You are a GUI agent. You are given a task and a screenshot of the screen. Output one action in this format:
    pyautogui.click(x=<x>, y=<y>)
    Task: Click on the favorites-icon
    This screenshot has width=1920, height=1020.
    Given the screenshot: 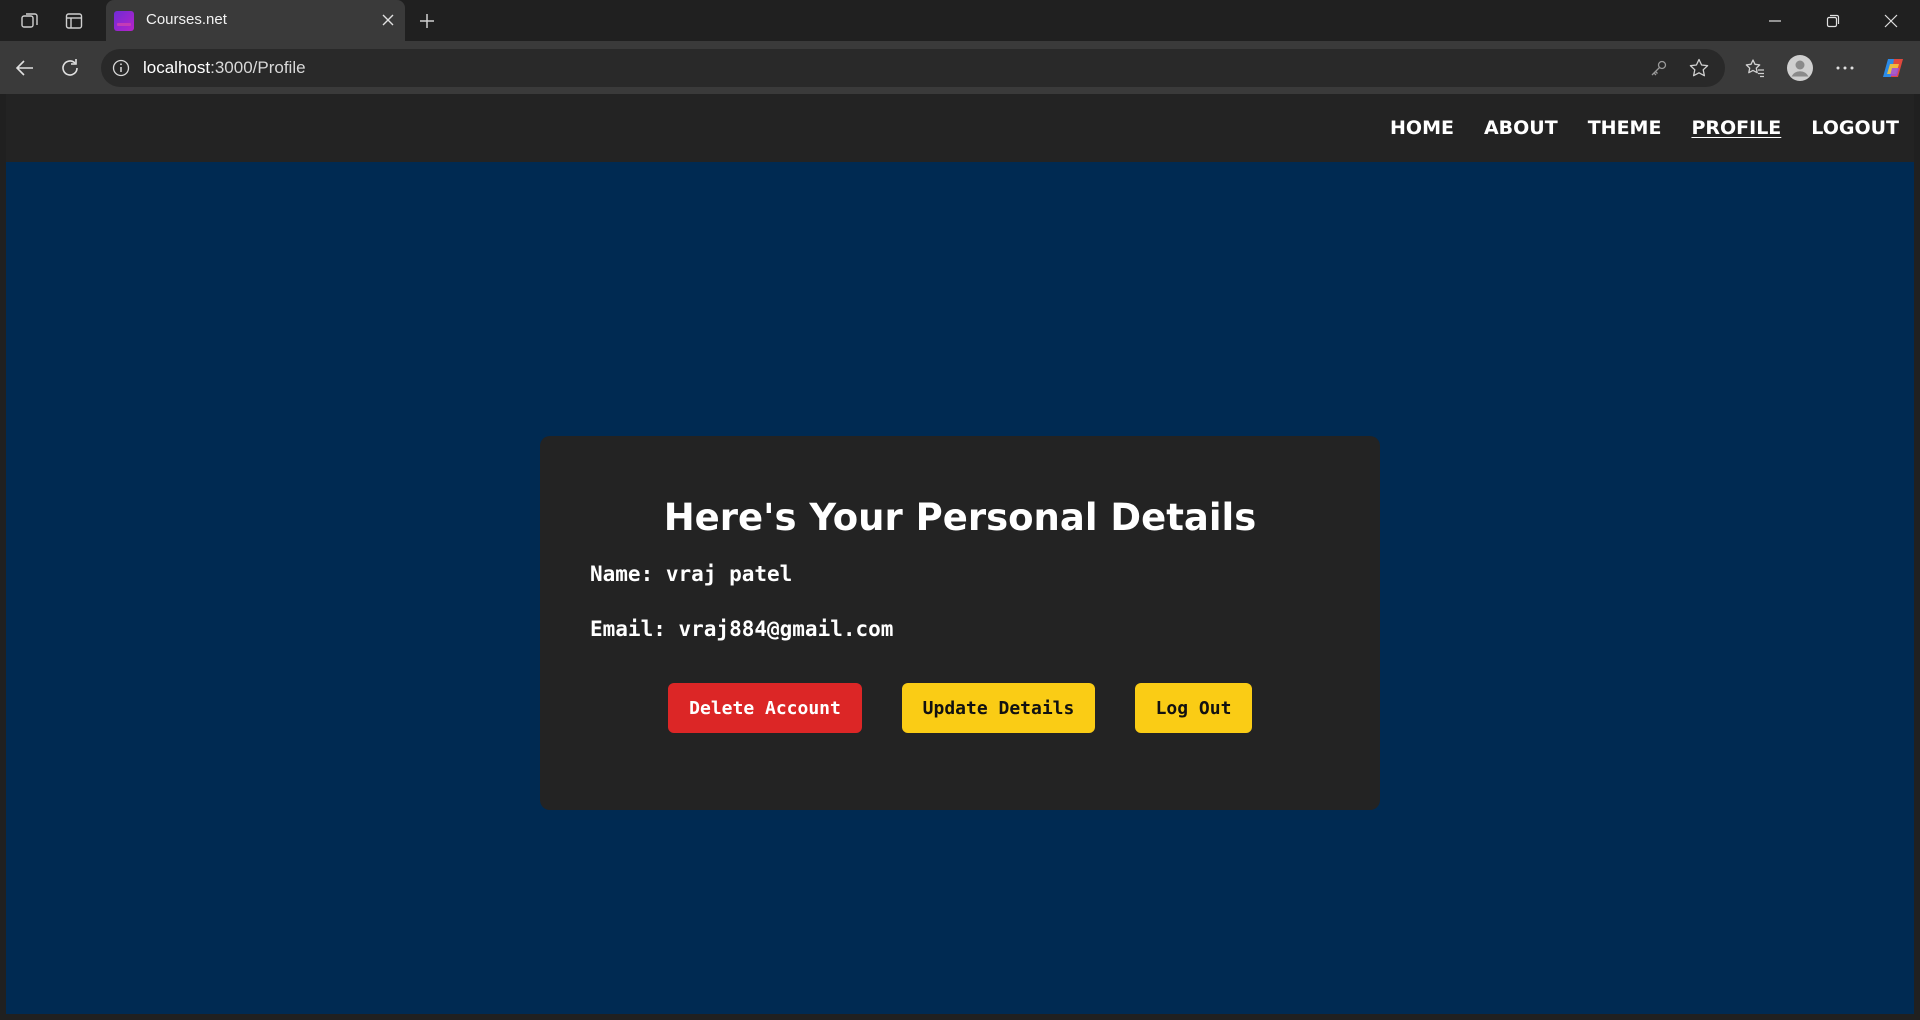 What is the action you would take?
    pyautogui.click(x=1755, y=68)
    